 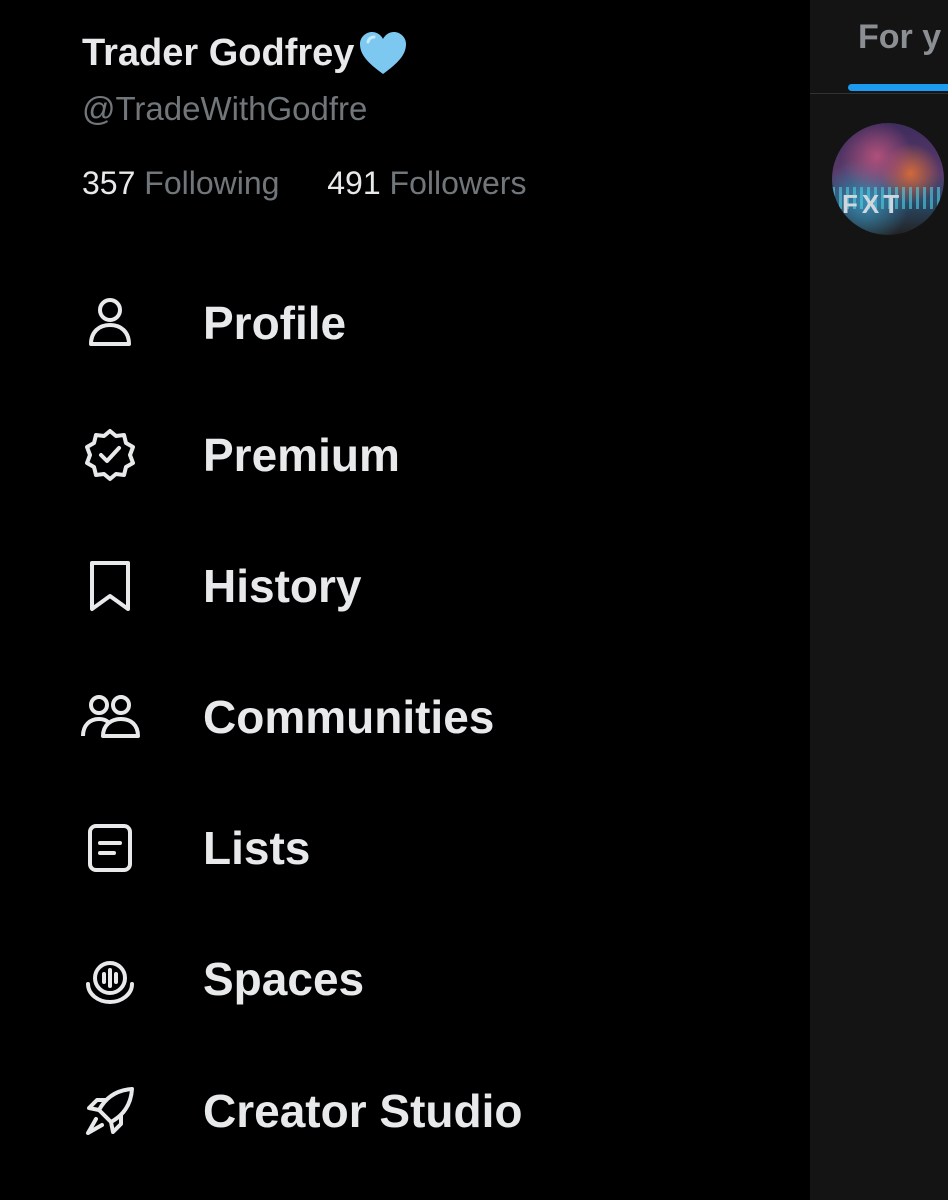 What do you see at coordinates (888, 179) in the screenshot?
I see `post-author-avatar: FXT` at bounding box center [888, 179].